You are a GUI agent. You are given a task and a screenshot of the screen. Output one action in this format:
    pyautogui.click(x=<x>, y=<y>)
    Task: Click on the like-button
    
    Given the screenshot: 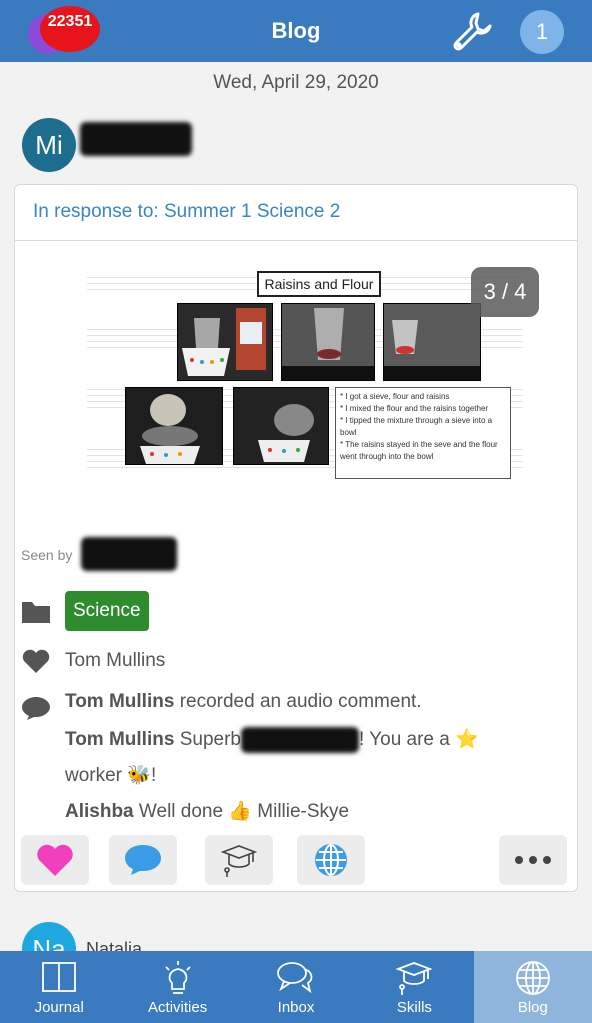 What is the action you would take?
    pyautogui.click(x=55, y=860)
    